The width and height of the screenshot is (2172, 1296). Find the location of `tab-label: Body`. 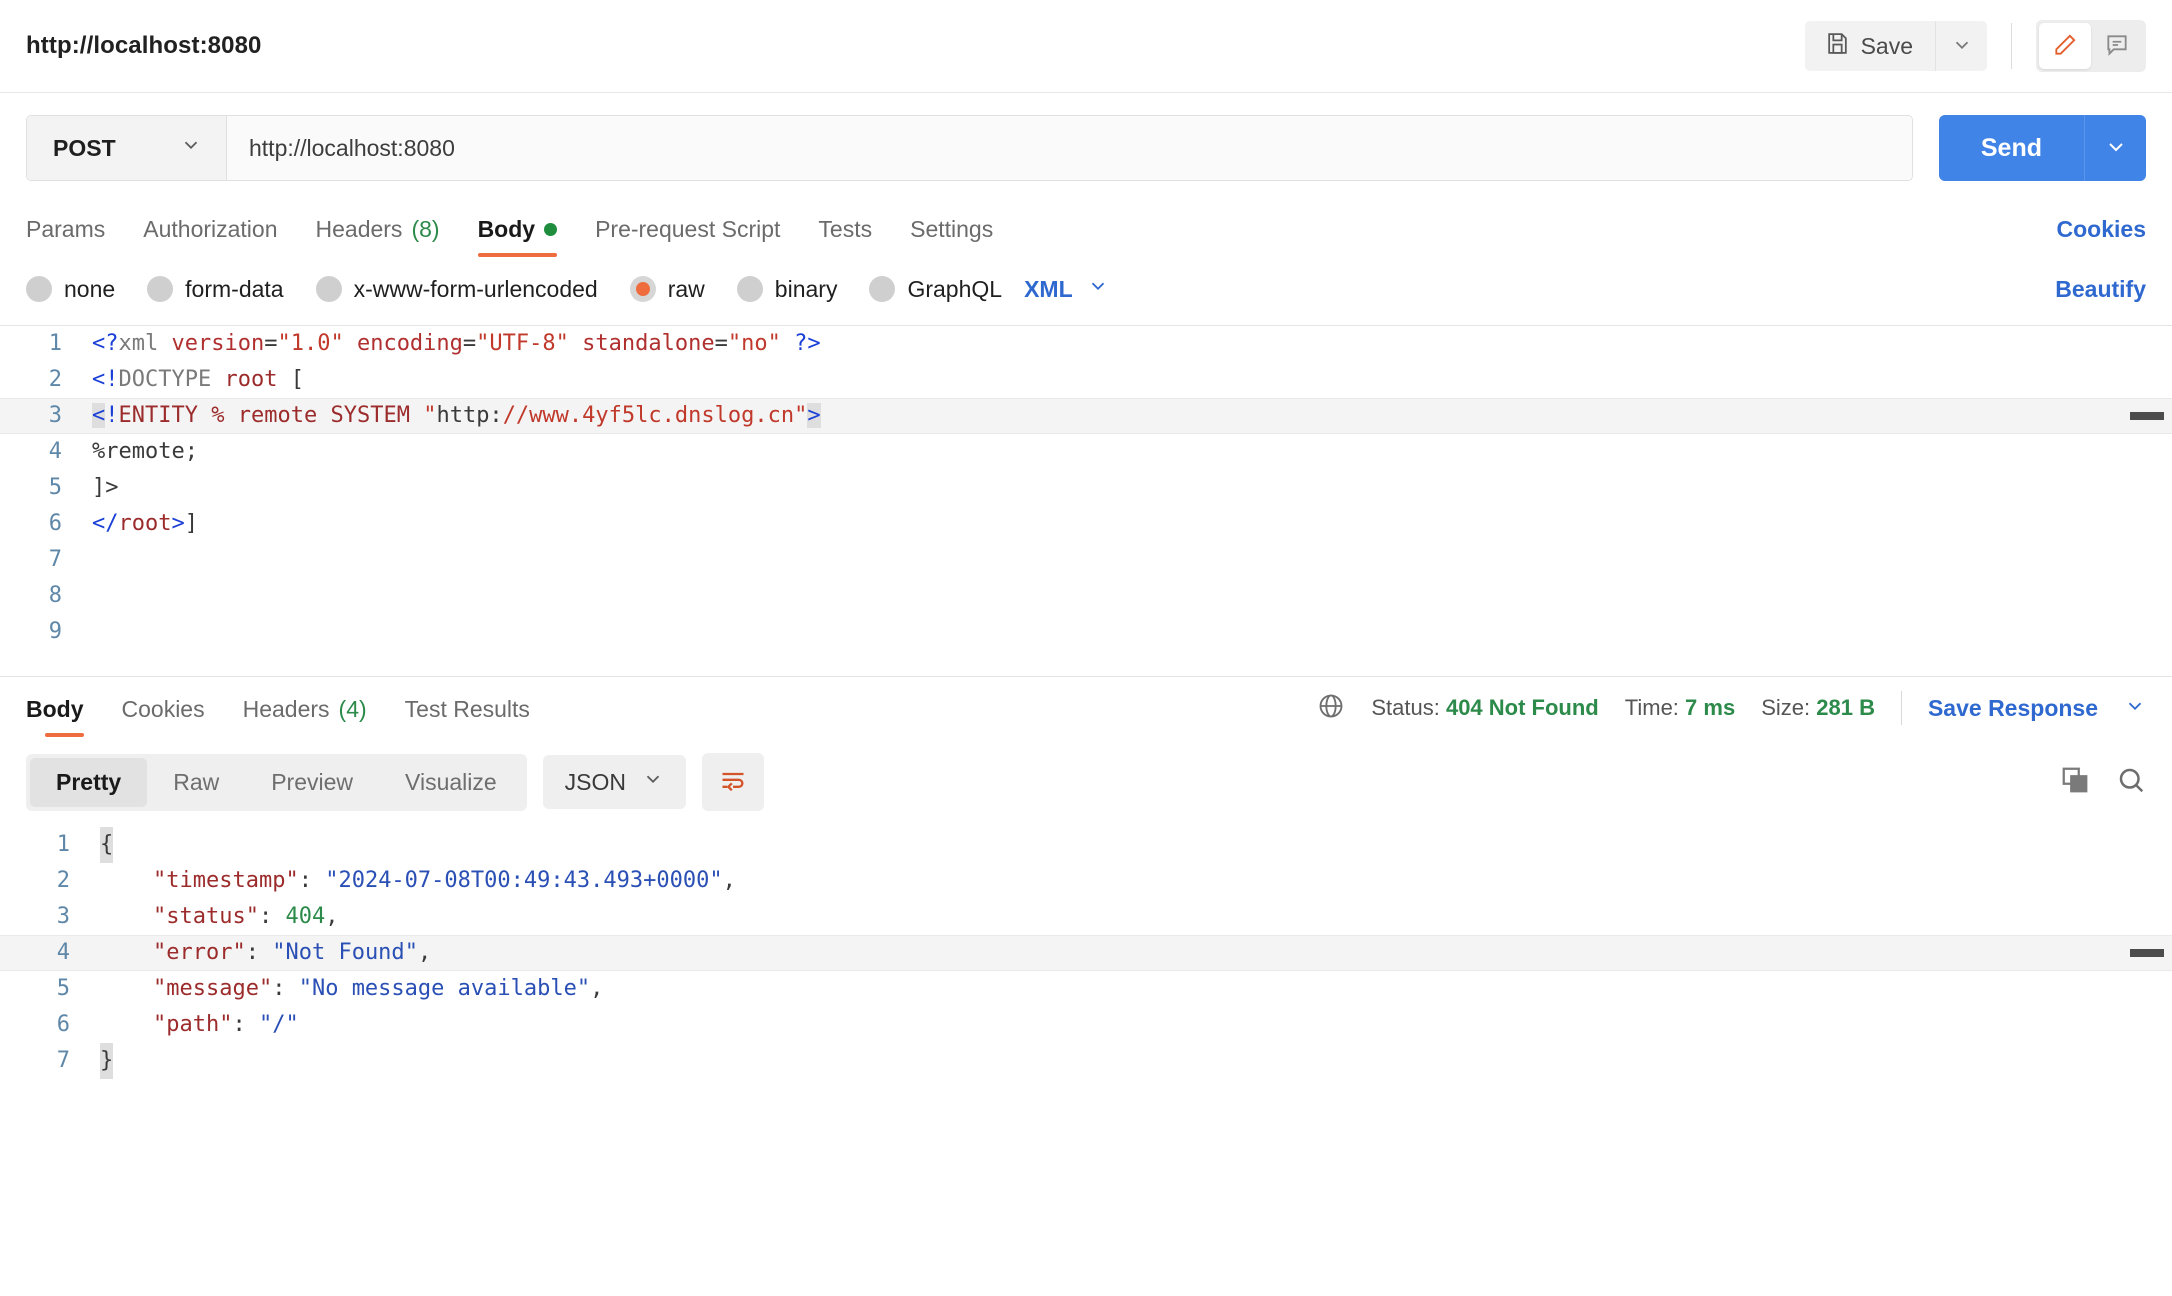

tab-label: Body is located at coordinates (55, 709).